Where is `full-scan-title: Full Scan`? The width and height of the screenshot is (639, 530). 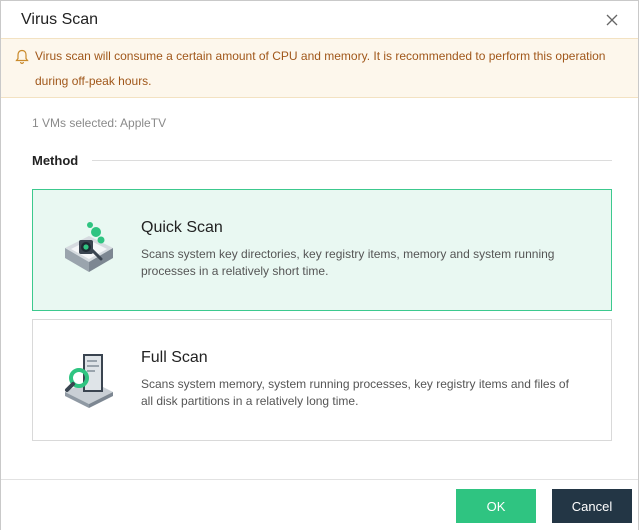 full-scan-title: Full Scan is located at coordinates (174, 357).